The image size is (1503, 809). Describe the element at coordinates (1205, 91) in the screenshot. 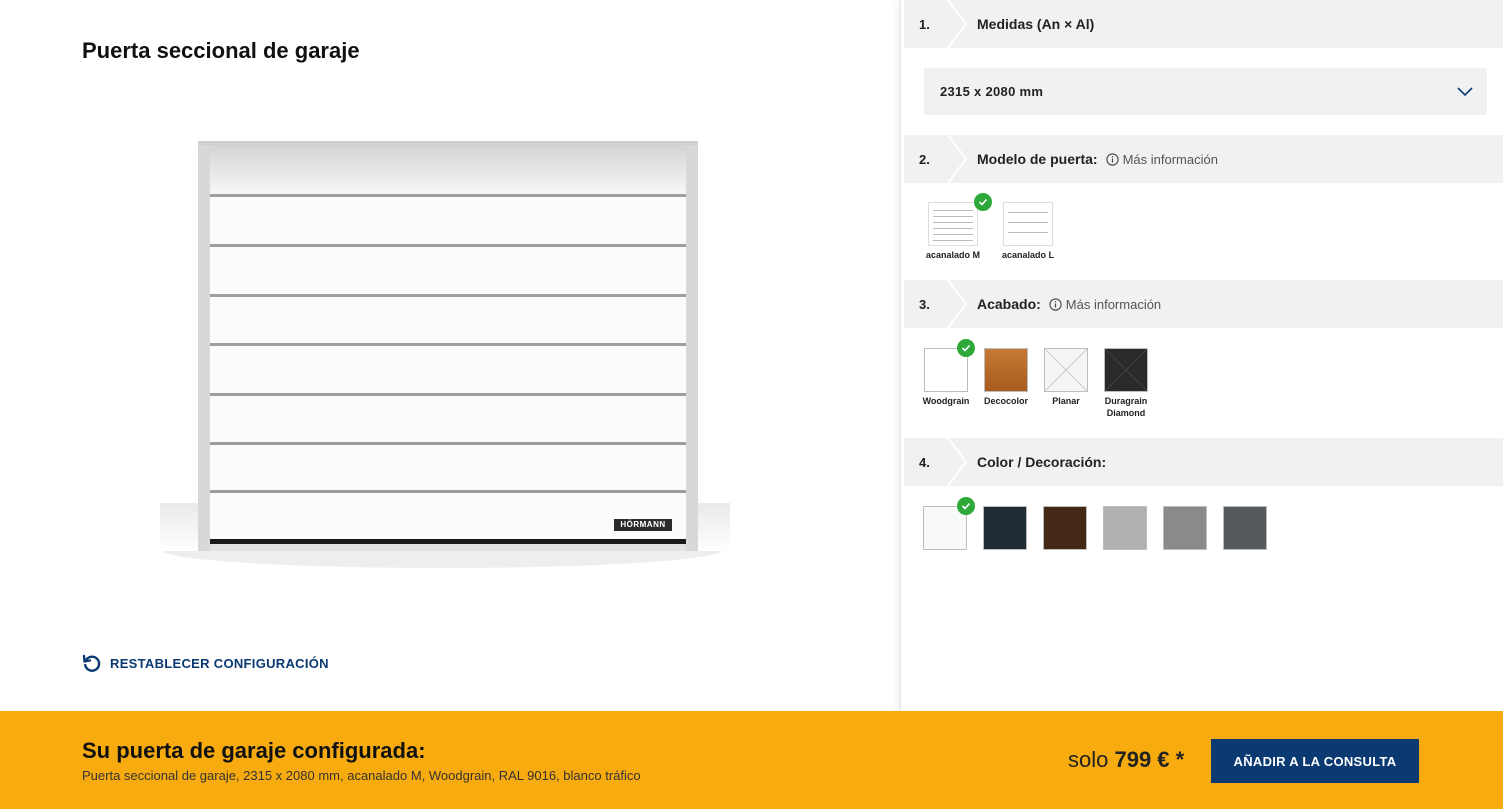

I see `size-dropdown: 2315 x 2080 mm` at that location.